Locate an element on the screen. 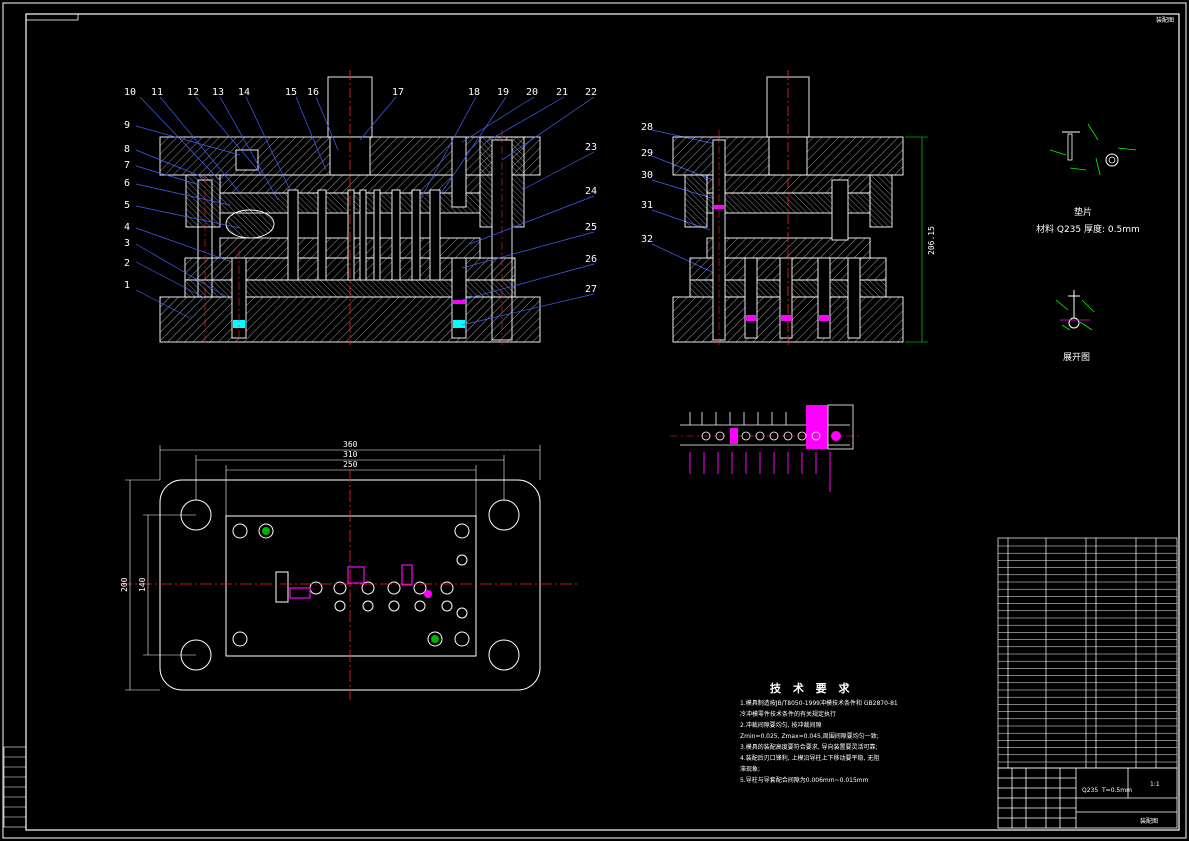  dim-width-outer: 360 is located at coordinates (350, 444).